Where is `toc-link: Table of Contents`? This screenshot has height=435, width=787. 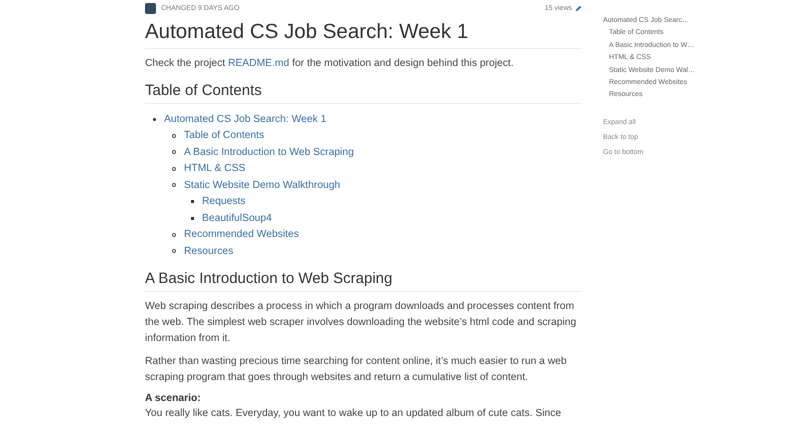
toc-link: Table of Contents is located at coordinates (224, 136).